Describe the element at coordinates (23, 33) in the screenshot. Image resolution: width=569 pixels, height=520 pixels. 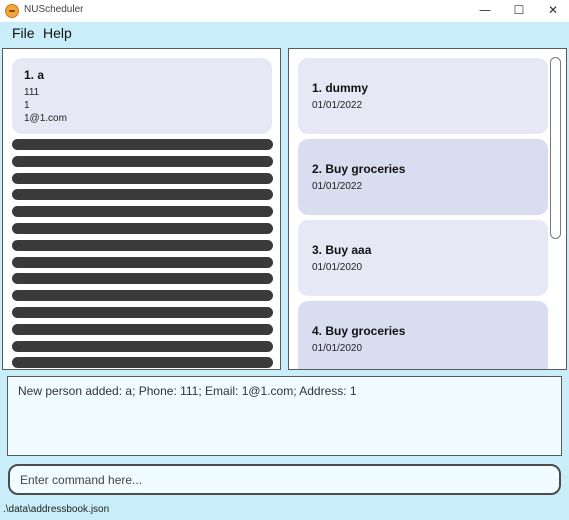
I see `menu-file: File` at that location.